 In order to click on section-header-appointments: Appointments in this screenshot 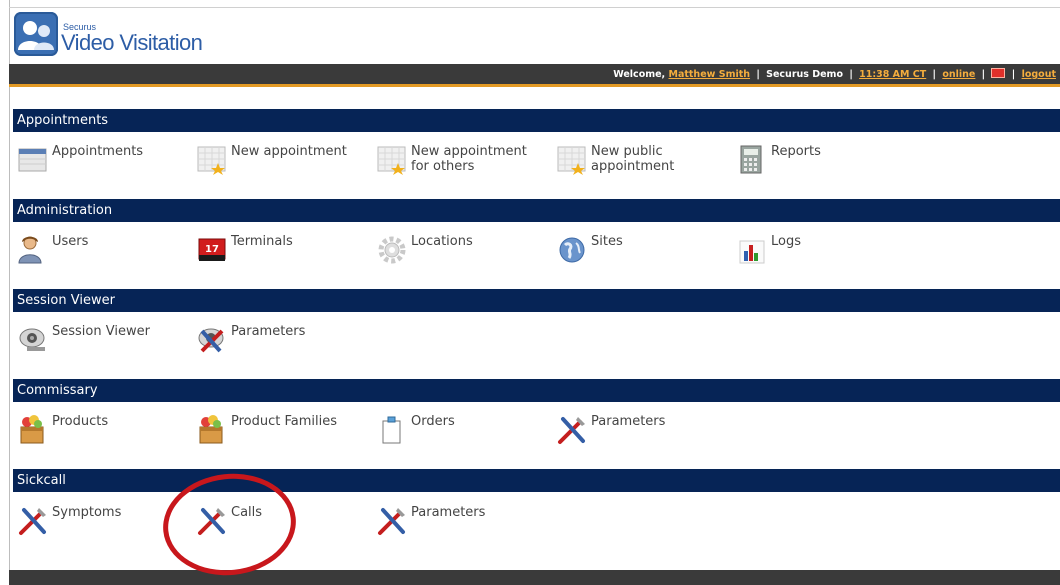, I will do `click(536, 120)`.